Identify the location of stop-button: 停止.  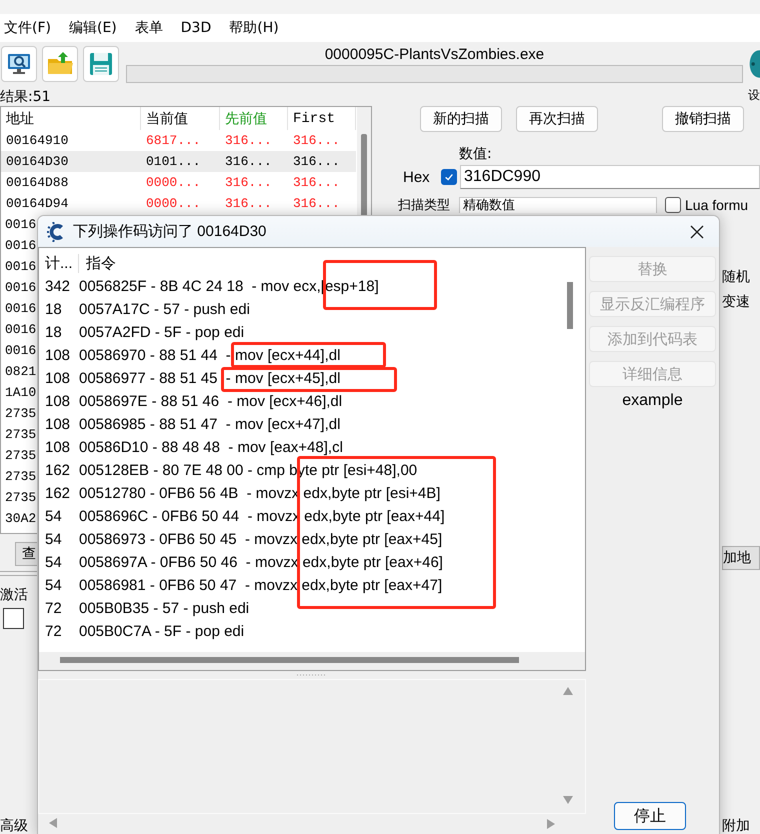
(650, 816).